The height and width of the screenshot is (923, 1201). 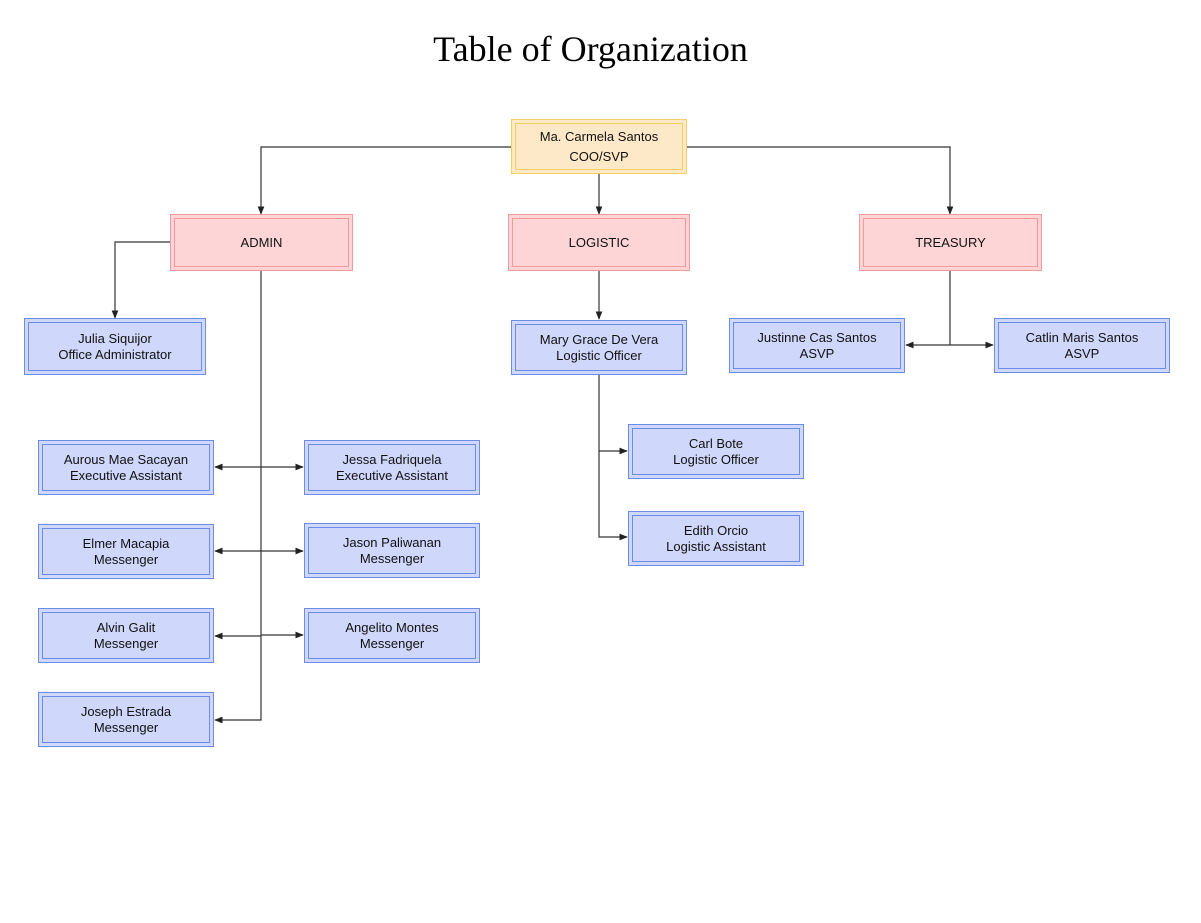 I want to click on edge-admin-julia, so click(x=140, y=280).